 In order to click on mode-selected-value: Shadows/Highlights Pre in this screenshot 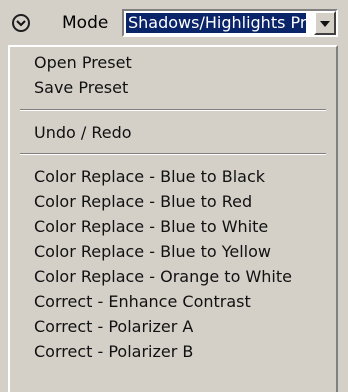, I will do `click(216, 23)`.